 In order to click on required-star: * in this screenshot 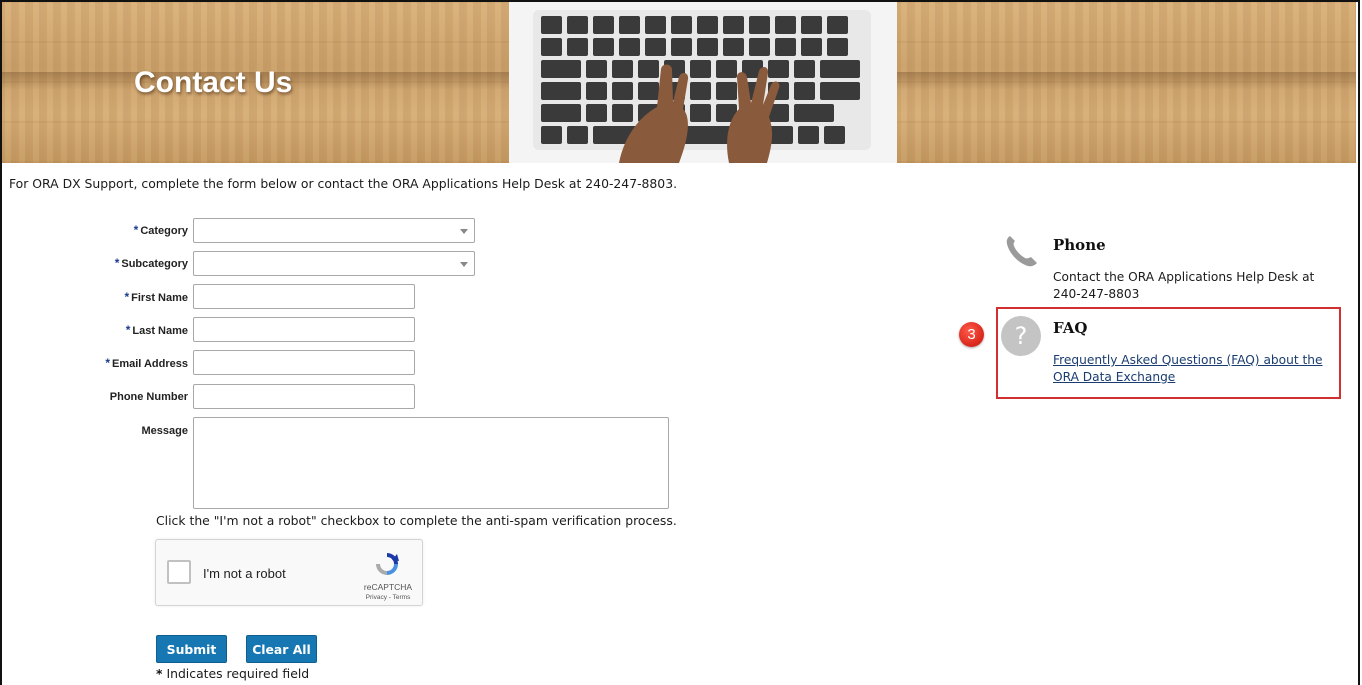, I will do `click(136, 230)`.